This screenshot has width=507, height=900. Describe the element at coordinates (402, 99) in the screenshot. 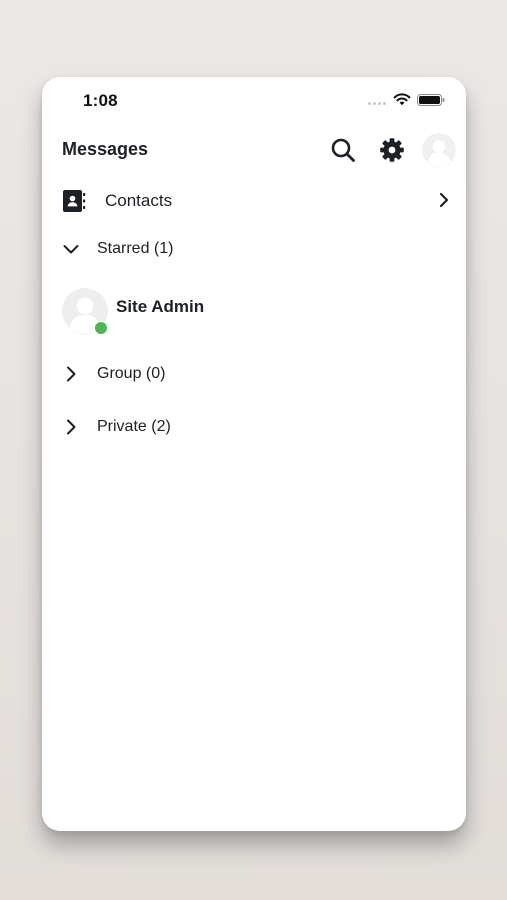

I see `wifi-icon` at that location.